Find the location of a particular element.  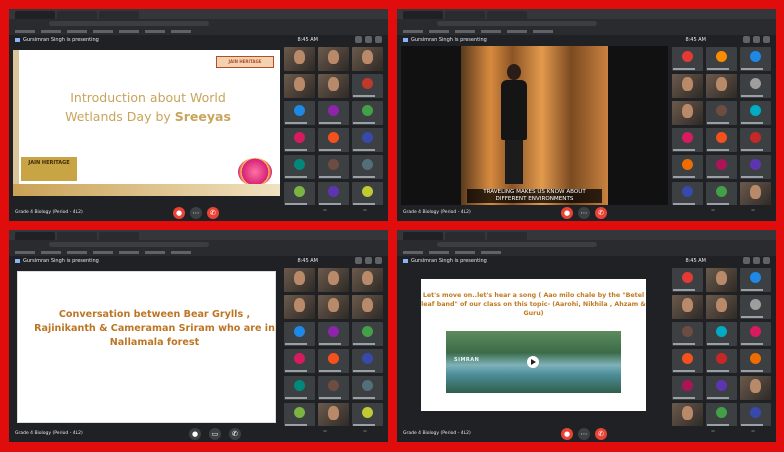

play-icon is located at coordinates (533, 362).